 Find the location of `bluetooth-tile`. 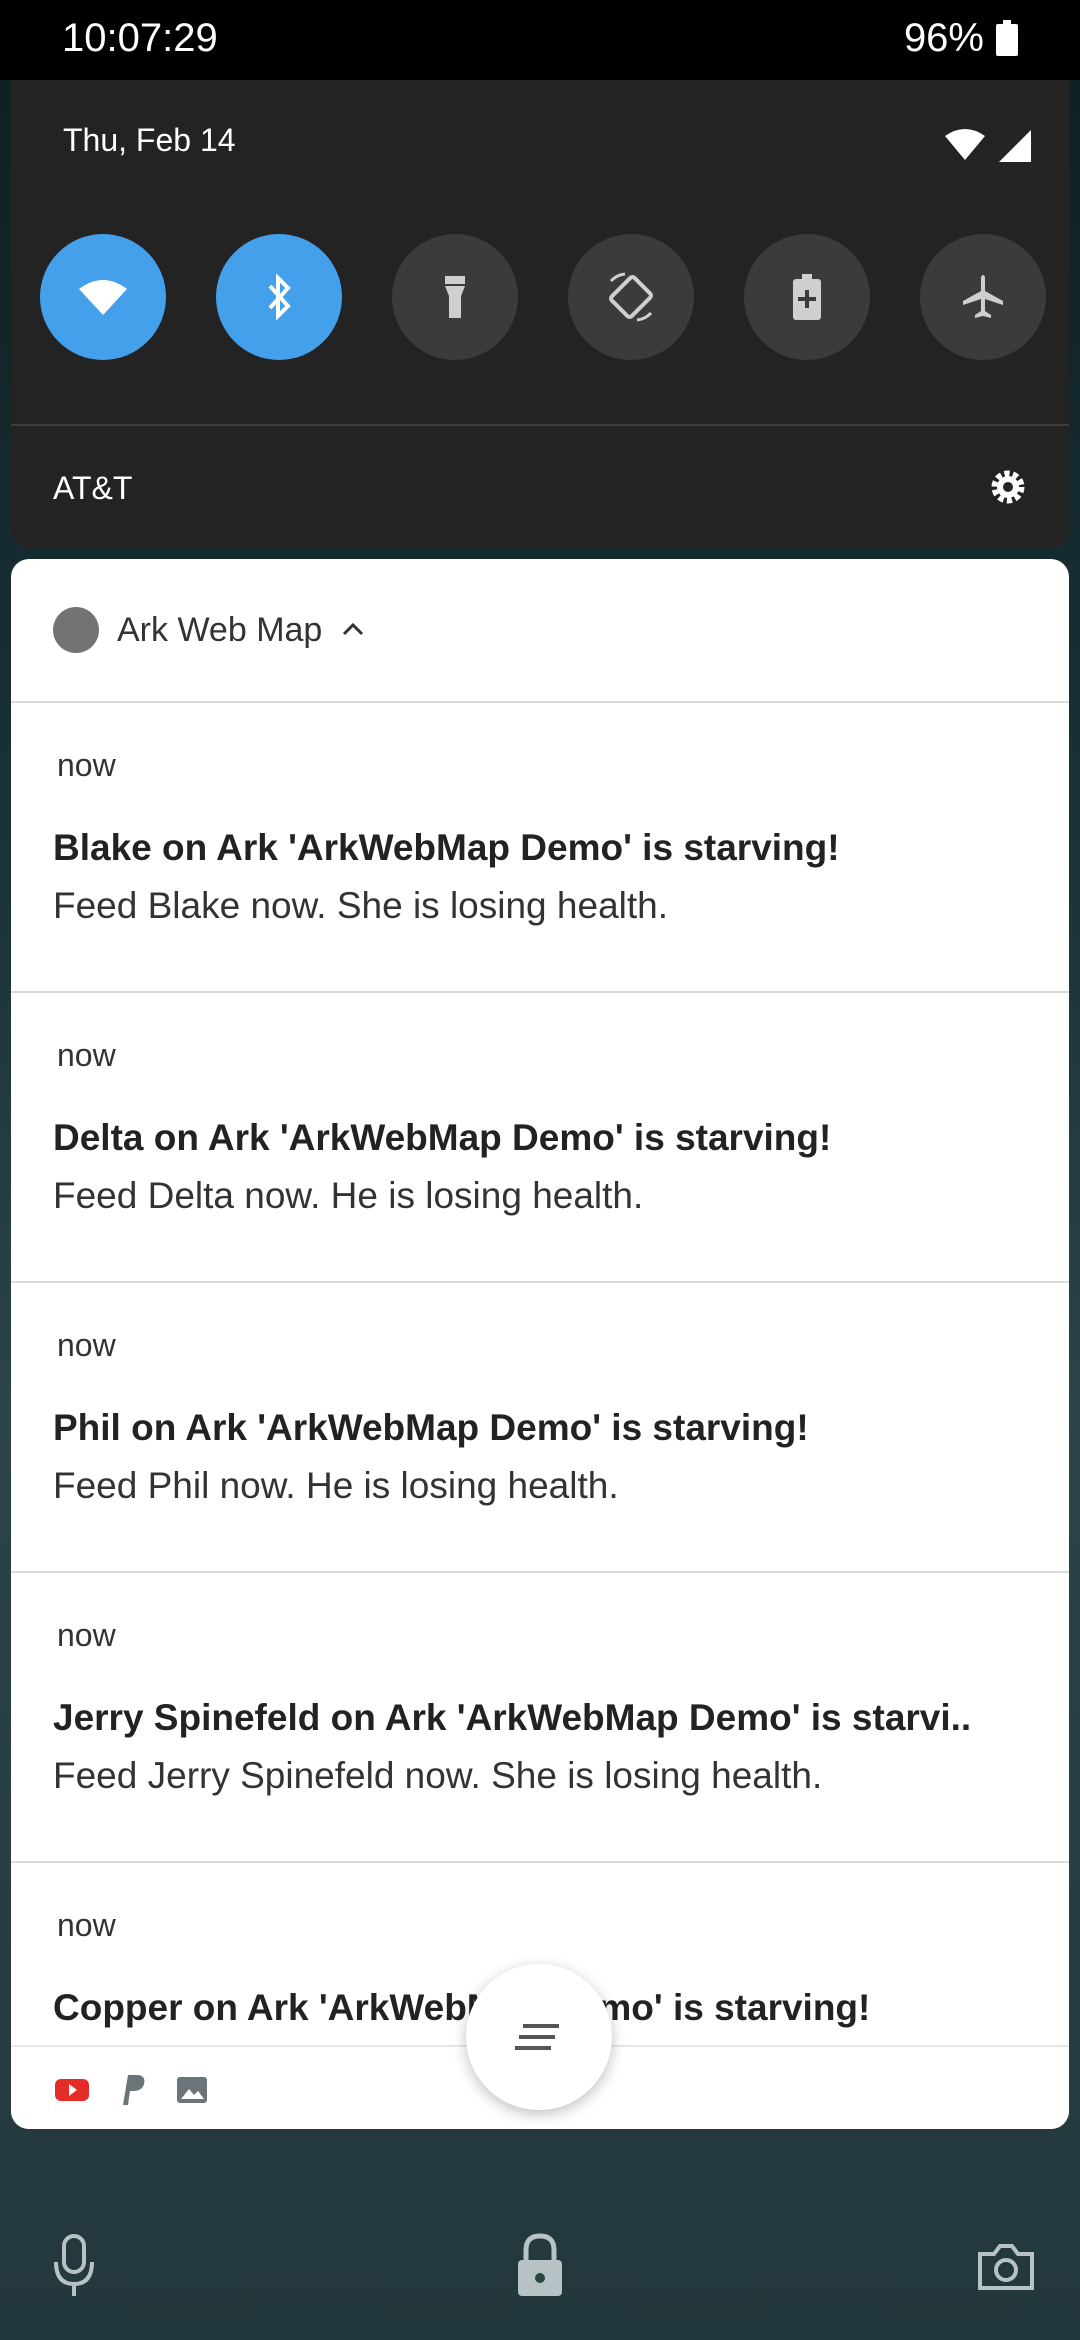

bluetooth-tile is located at coordinates (279, 297).